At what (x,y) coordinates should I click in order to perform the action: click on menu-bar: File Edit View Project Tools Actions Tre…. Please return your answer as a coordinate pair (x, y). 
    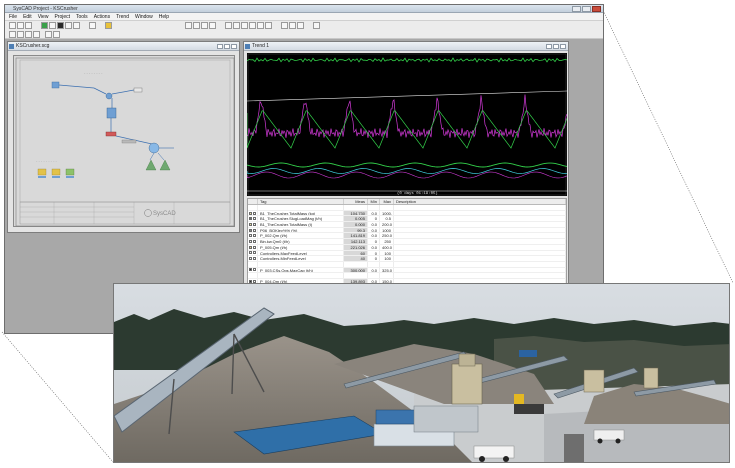
    Looking at the image, I should click on (304, 17).